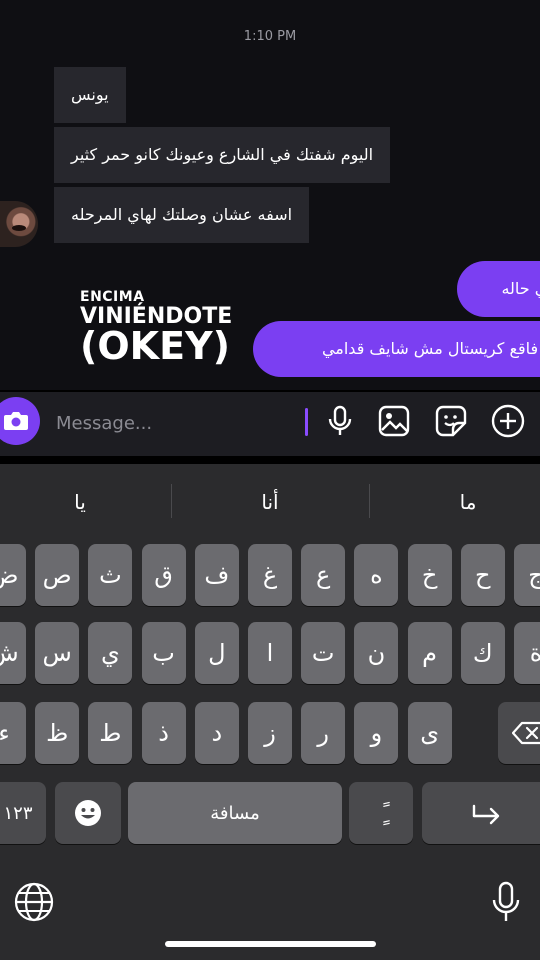 The width and height of the screenshot is (540, 960). Describe the element at coordinates (429, 575) in the screenshot. I see `key-0-8: خ` at that location.